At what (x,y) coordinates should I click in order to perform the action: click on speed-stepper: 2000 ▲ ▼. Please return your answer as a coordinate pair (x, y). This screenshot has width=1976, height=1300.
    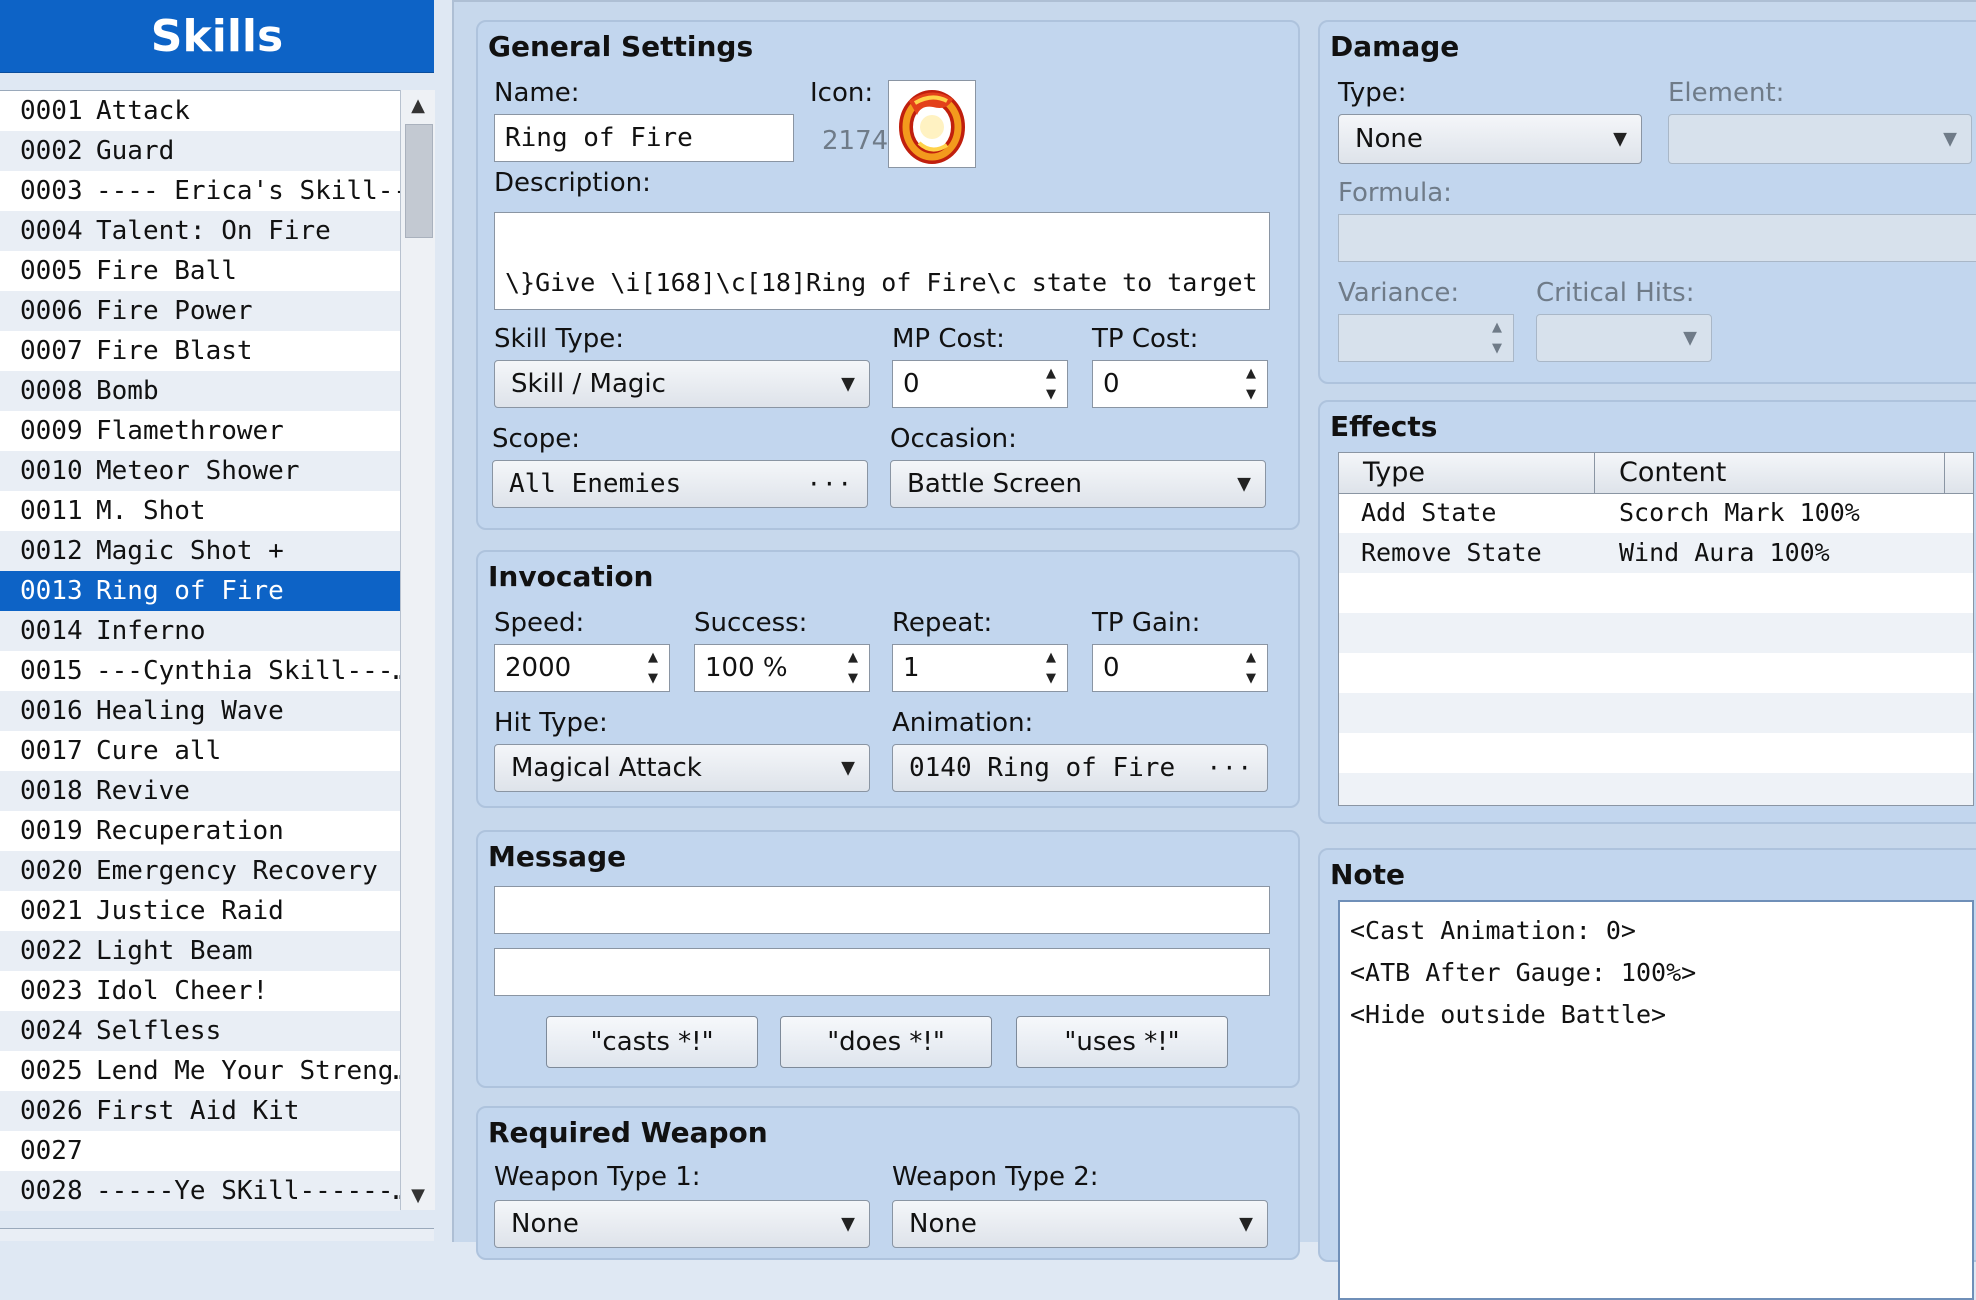
    Looking at the image, I should click on (582, 668).